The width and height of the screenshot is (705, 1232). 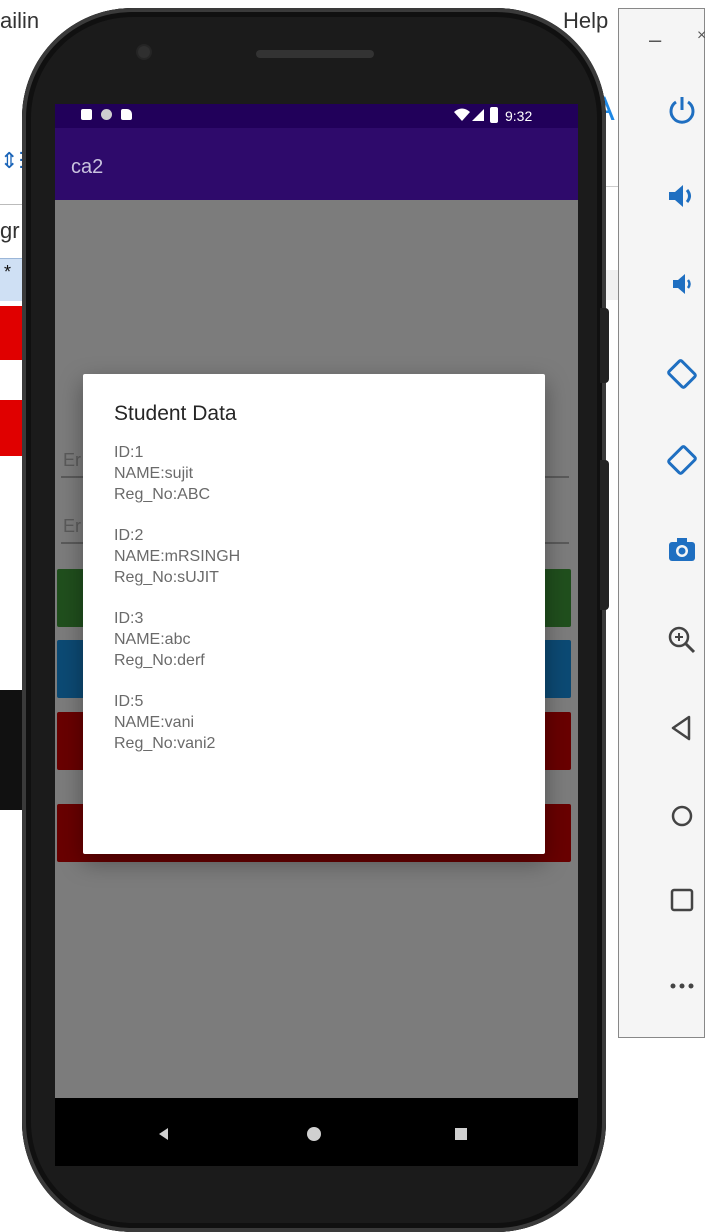 I want to click on zoom-icon, so click(x=682, y=640).